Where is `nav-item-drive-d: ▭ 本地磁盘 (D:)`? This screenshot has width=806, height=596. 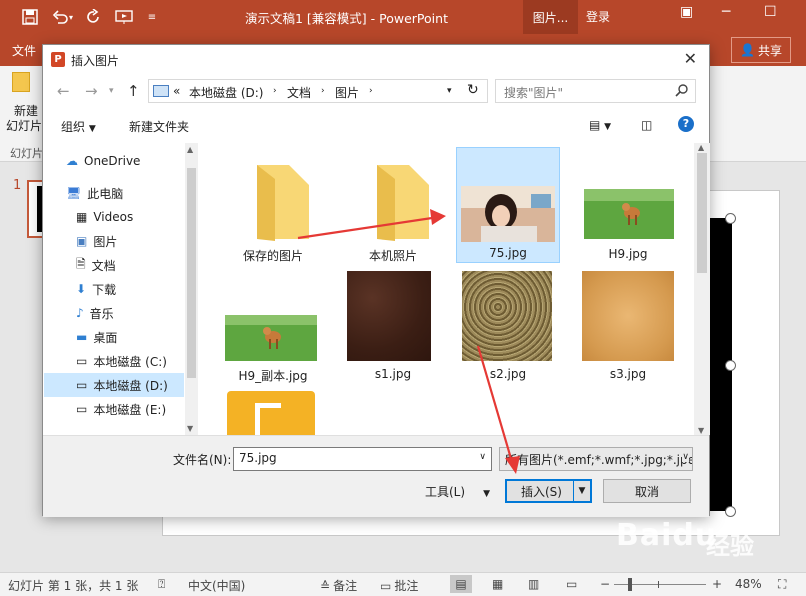
nav-item-drive-d: ▭ 本地磁盘 (D:) is located at coordinates (114, 385).